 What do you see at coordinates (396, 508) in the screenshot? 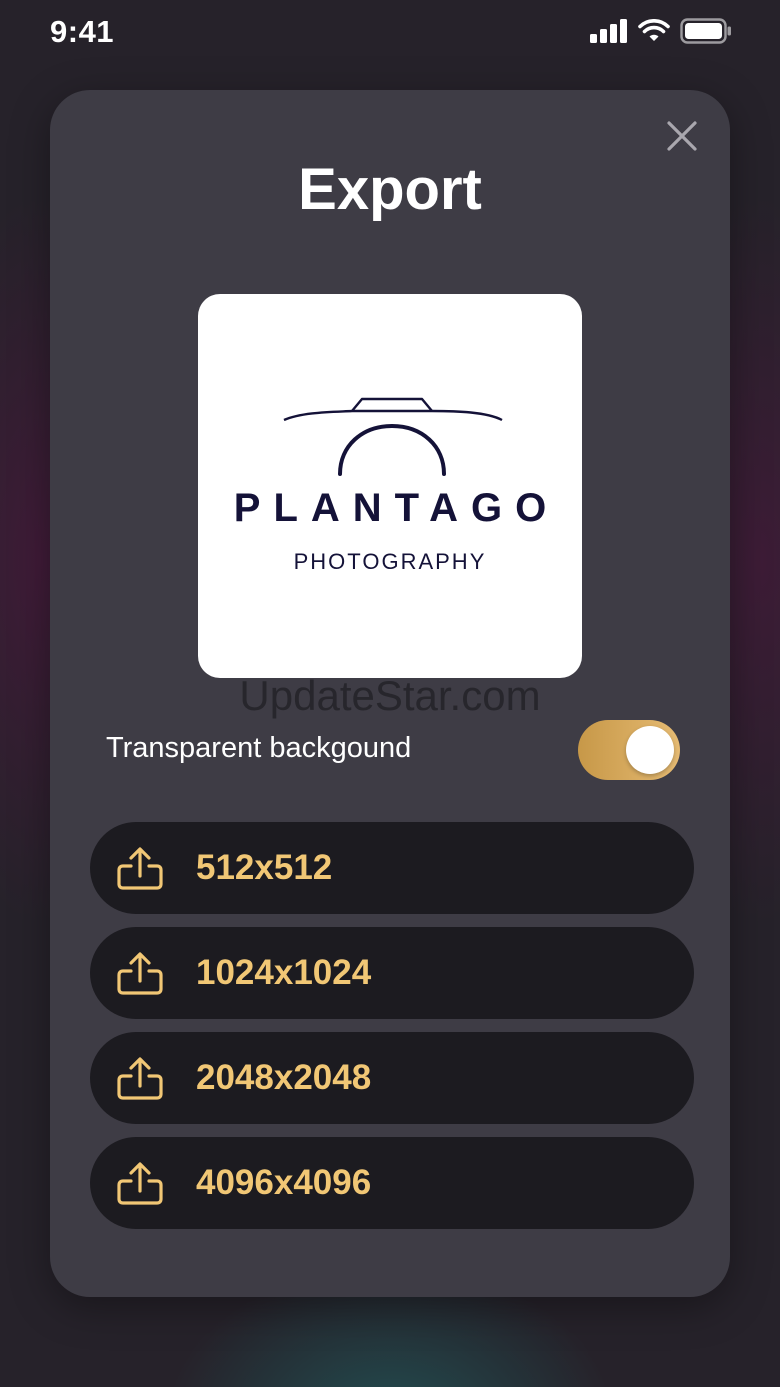
I see `logo-name: PLANTAGO` at bounding box center [396, 508].